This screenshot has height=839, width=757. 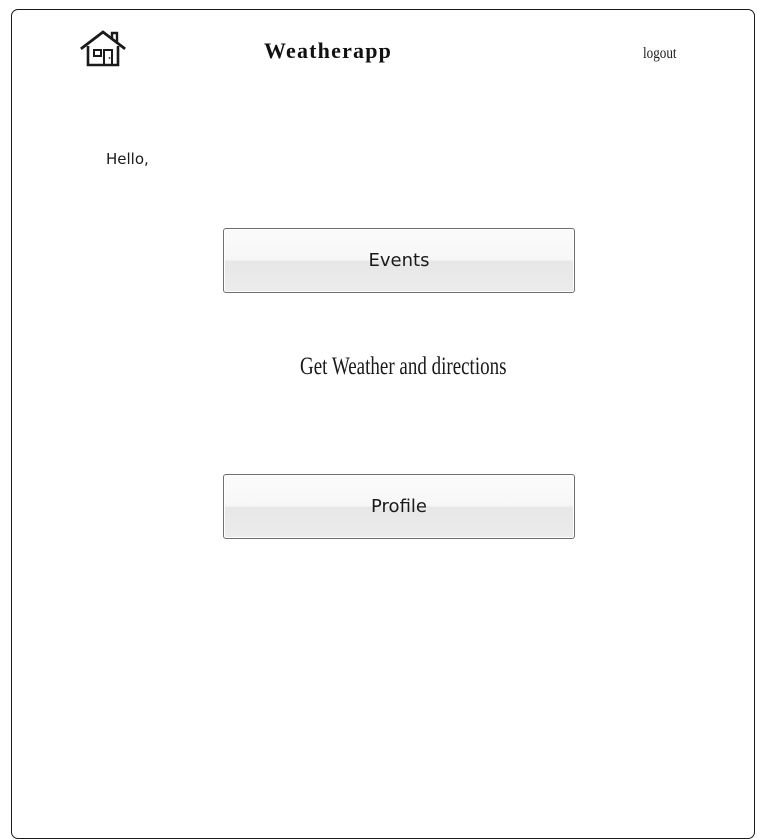 What do you see at coordinates (660, 54) in the screenshot?
I see `logout-link: logout` at bounding box center [660, 54].